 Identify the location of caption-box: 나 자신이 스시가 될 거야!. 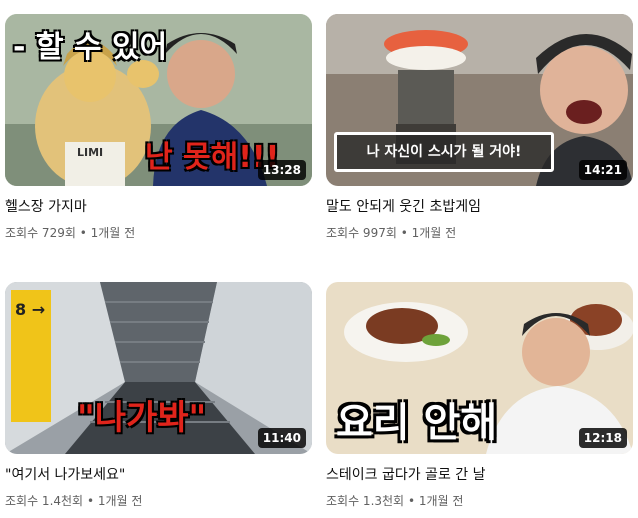
(444, 152).